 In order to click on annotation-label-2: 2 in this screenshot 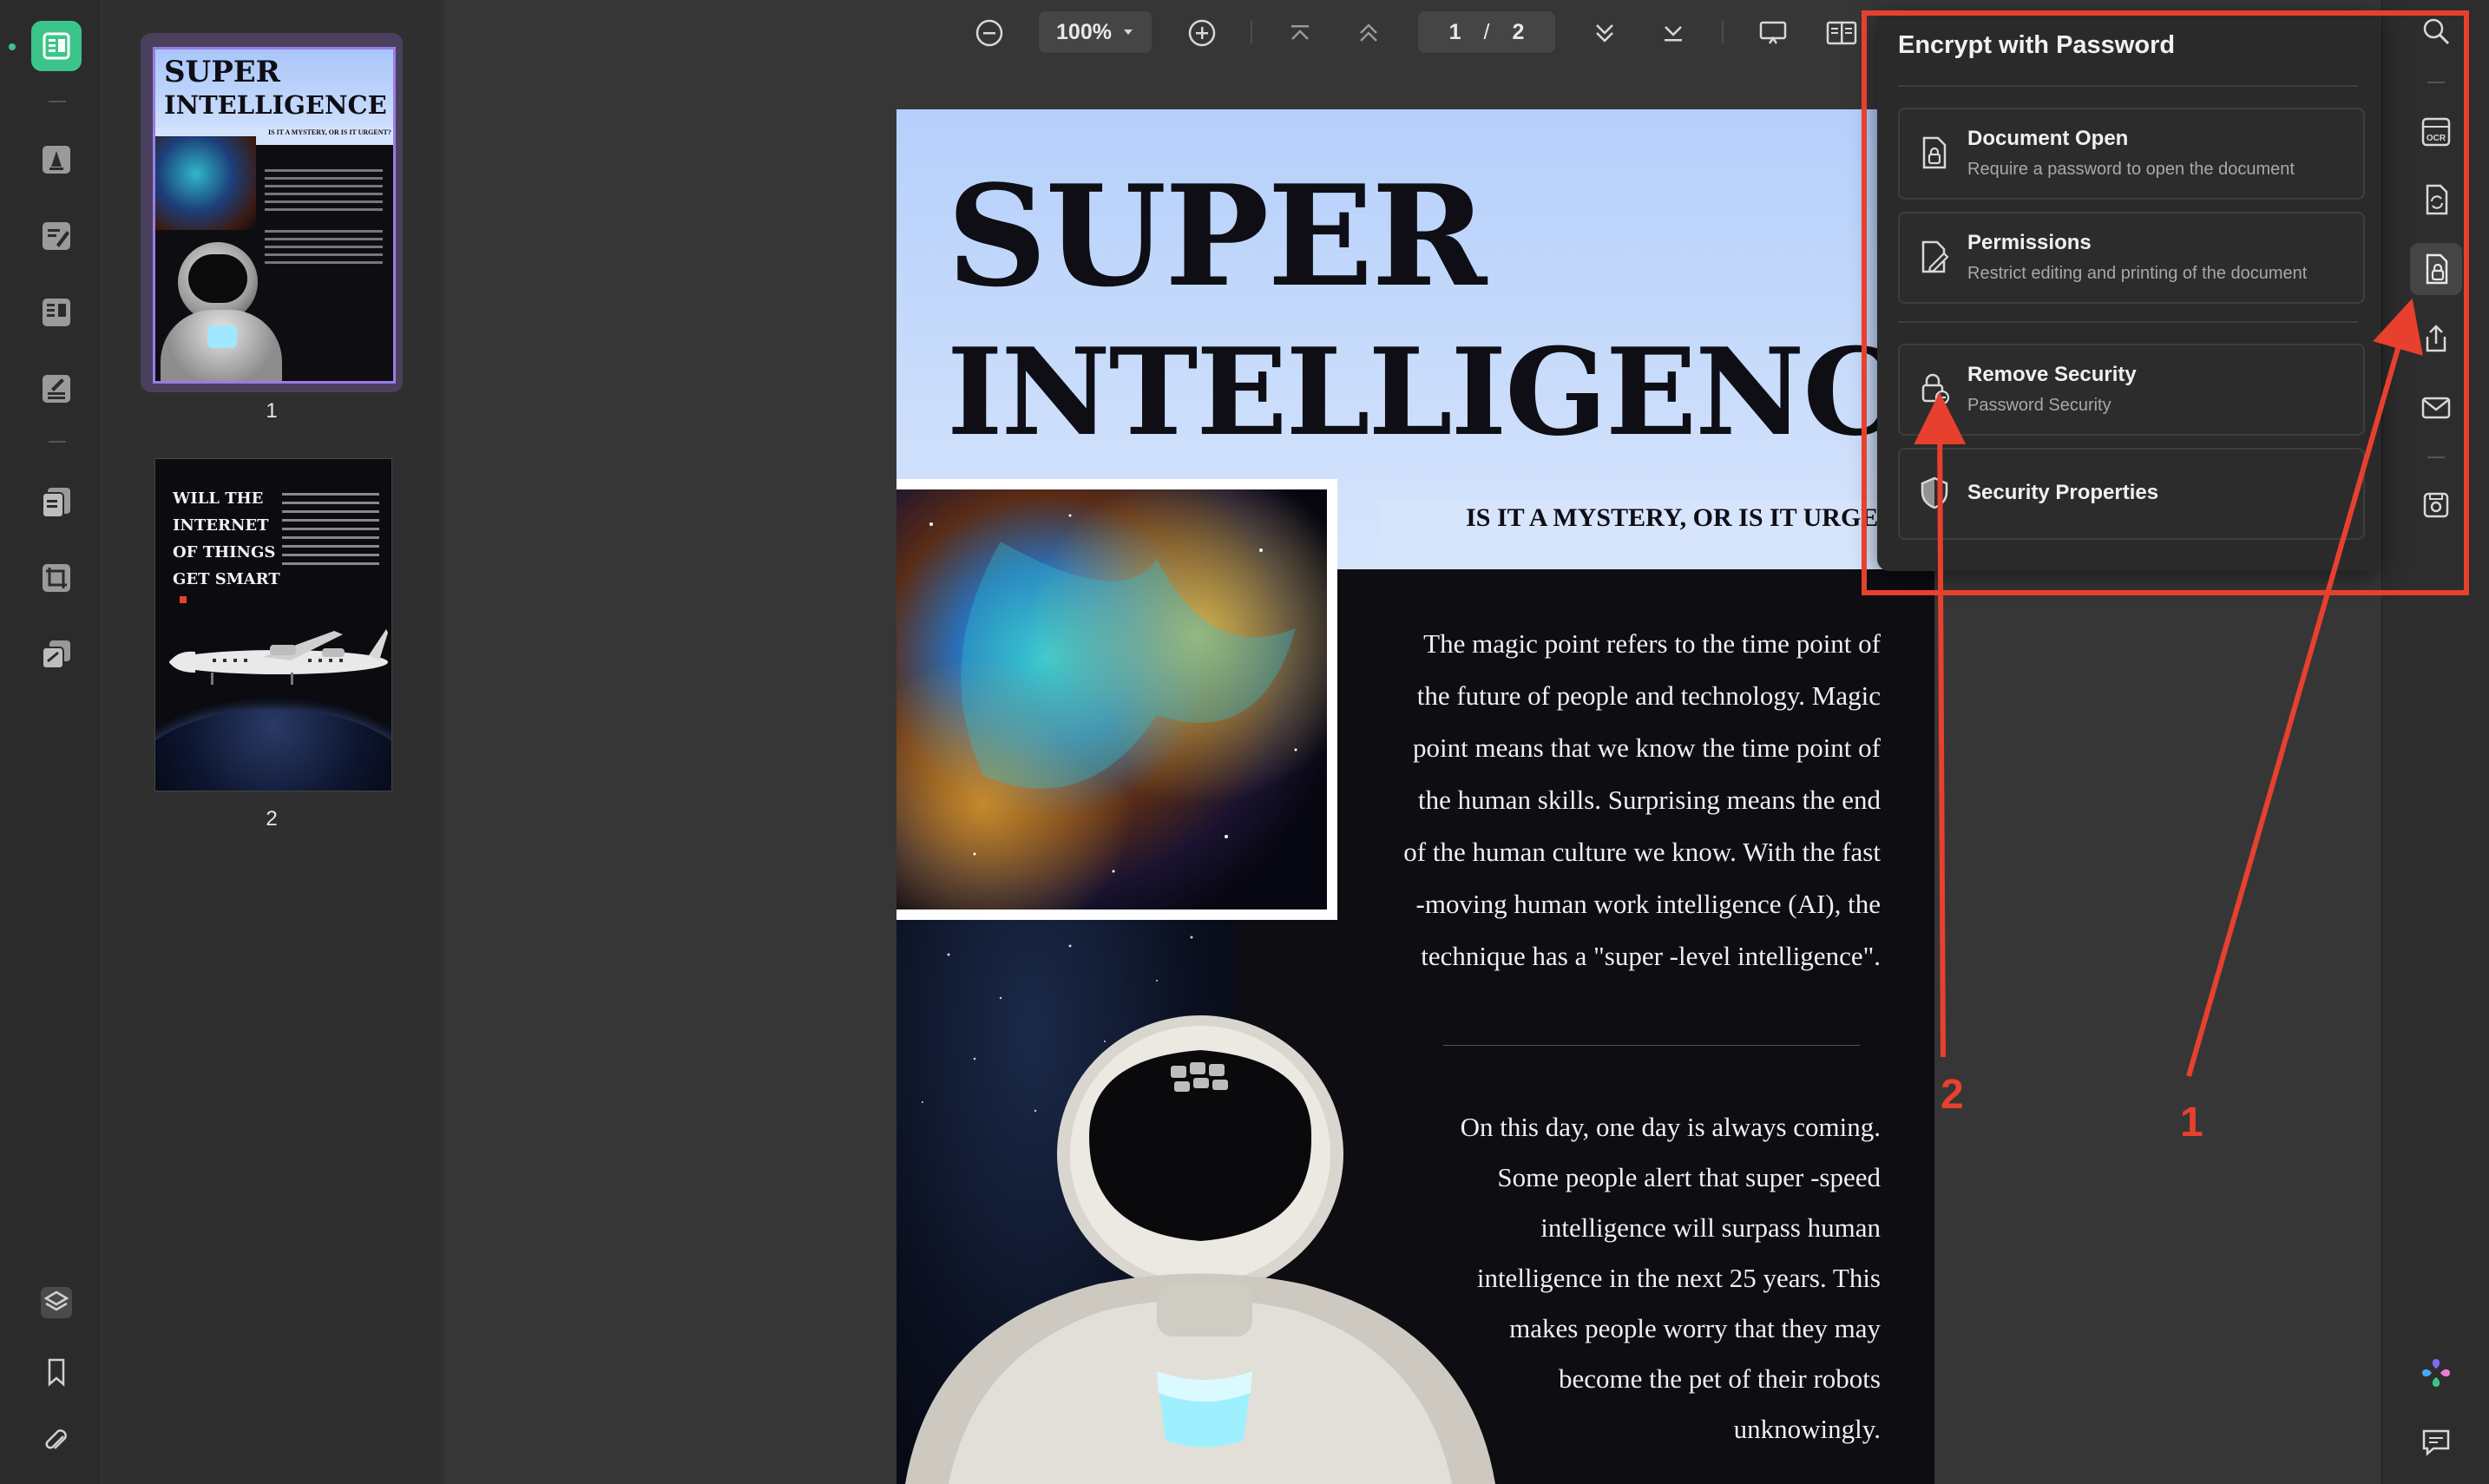, I will do `click(1953, 1095)`.